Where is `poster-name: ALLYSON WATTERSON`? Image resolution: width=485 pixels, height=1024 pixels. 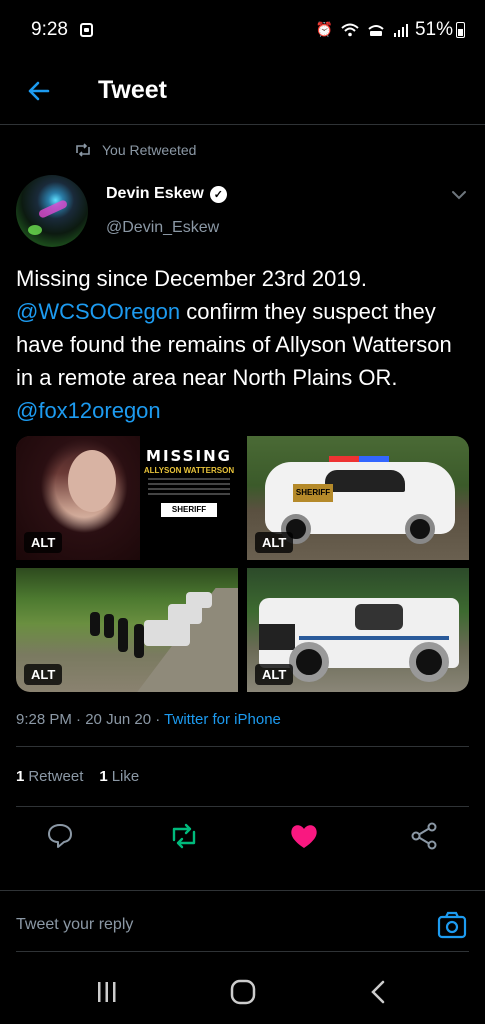 poster-name: ALLYSON WATTERSON is located at coordinates (189, 470).